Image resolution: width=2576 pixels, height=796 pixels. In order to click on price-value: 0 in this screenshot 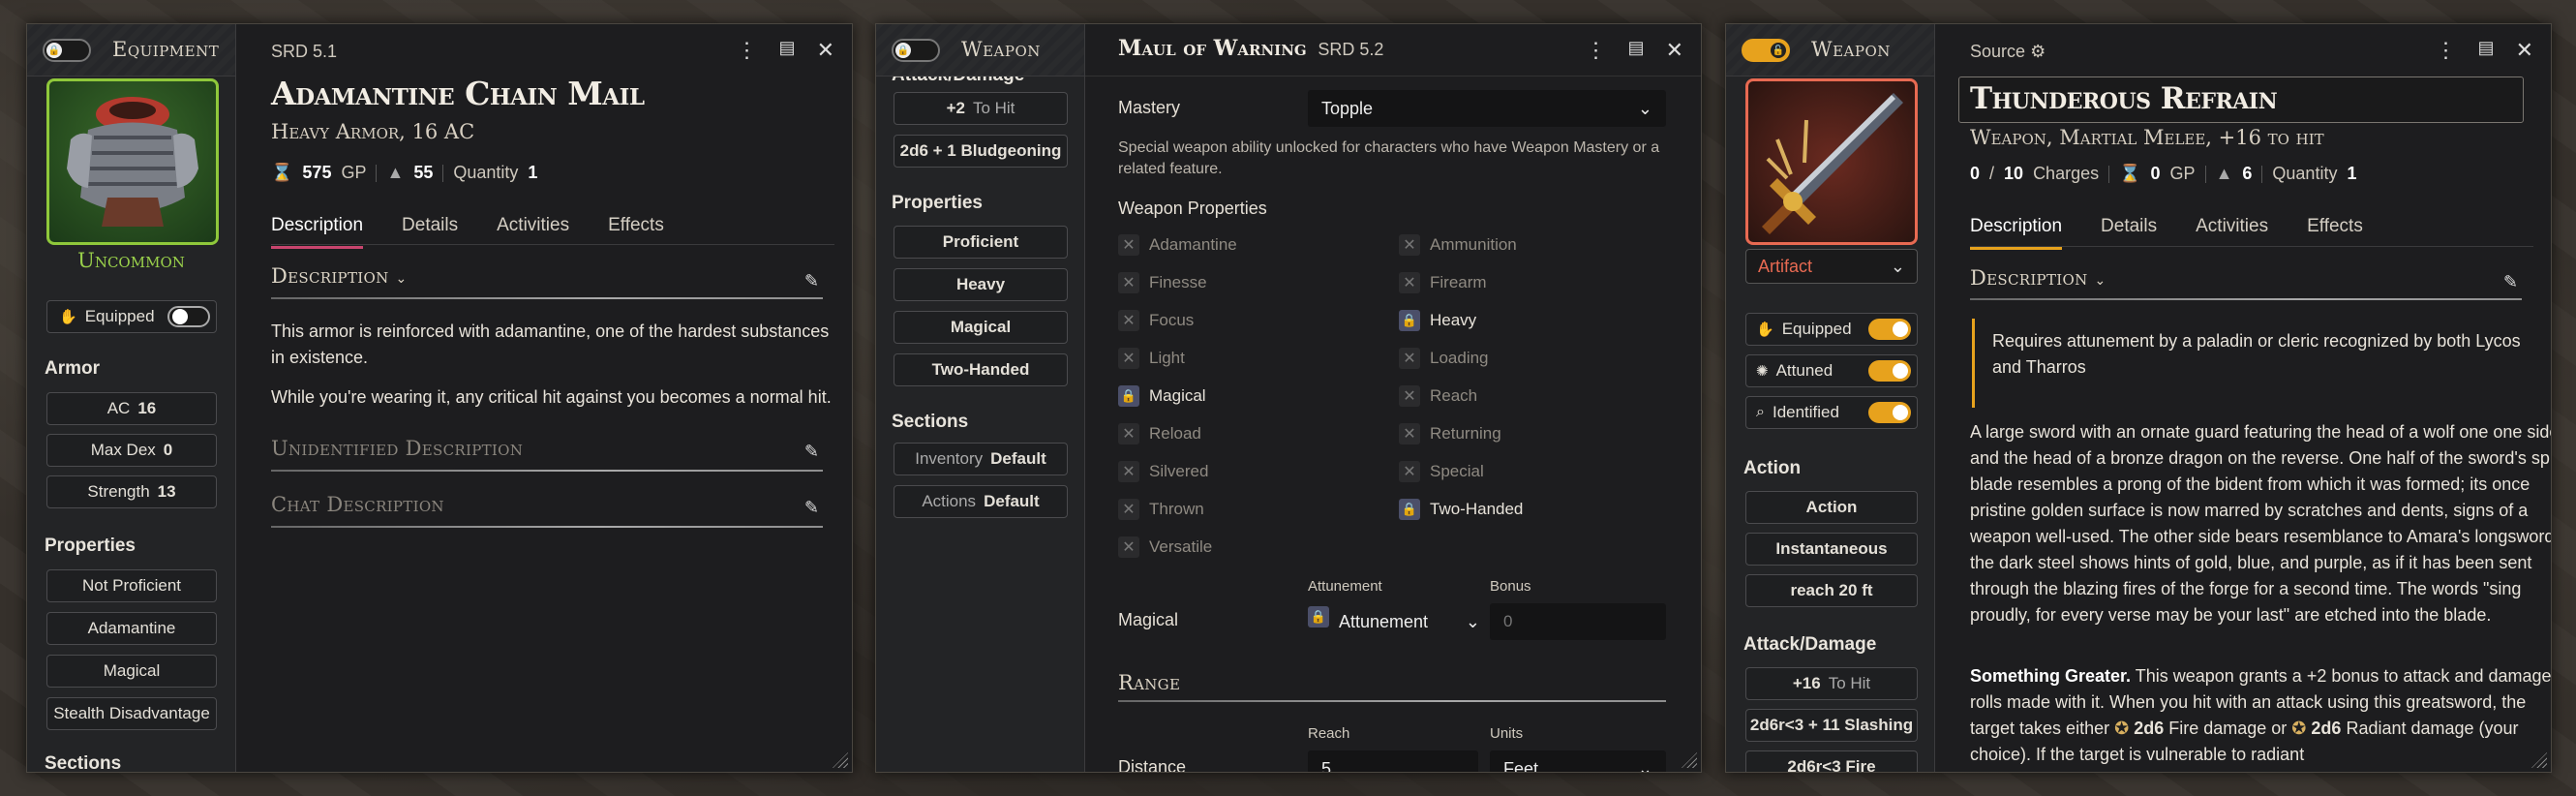, I will do `click(2156, 174)`.